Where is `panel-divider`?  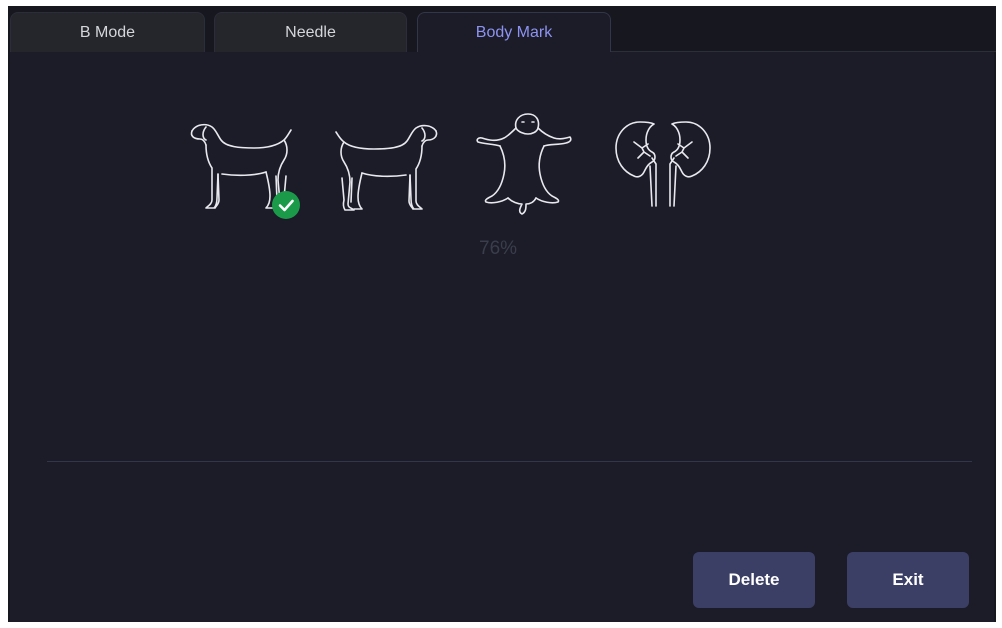 panel-divider is located at coordinates (509, 461).